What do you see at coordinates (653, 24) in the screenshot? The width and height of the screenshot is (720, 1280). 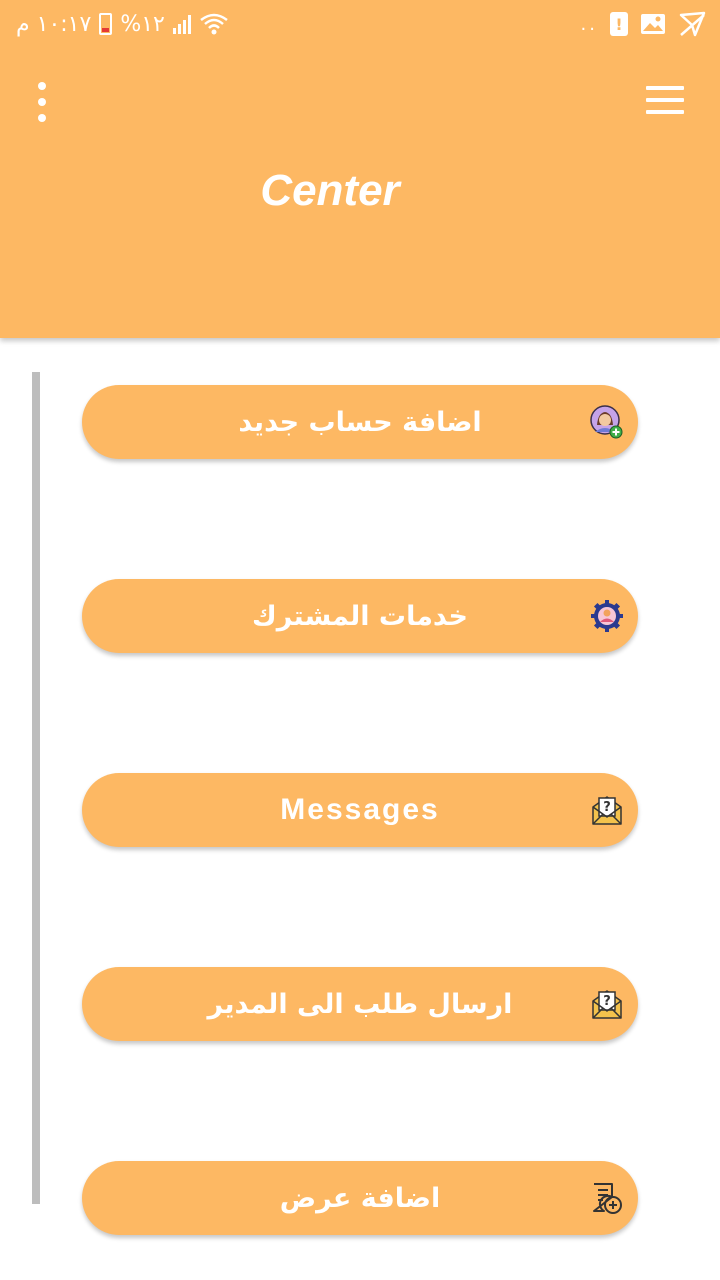 I see `image-icon` at bounding box center [653, 24].